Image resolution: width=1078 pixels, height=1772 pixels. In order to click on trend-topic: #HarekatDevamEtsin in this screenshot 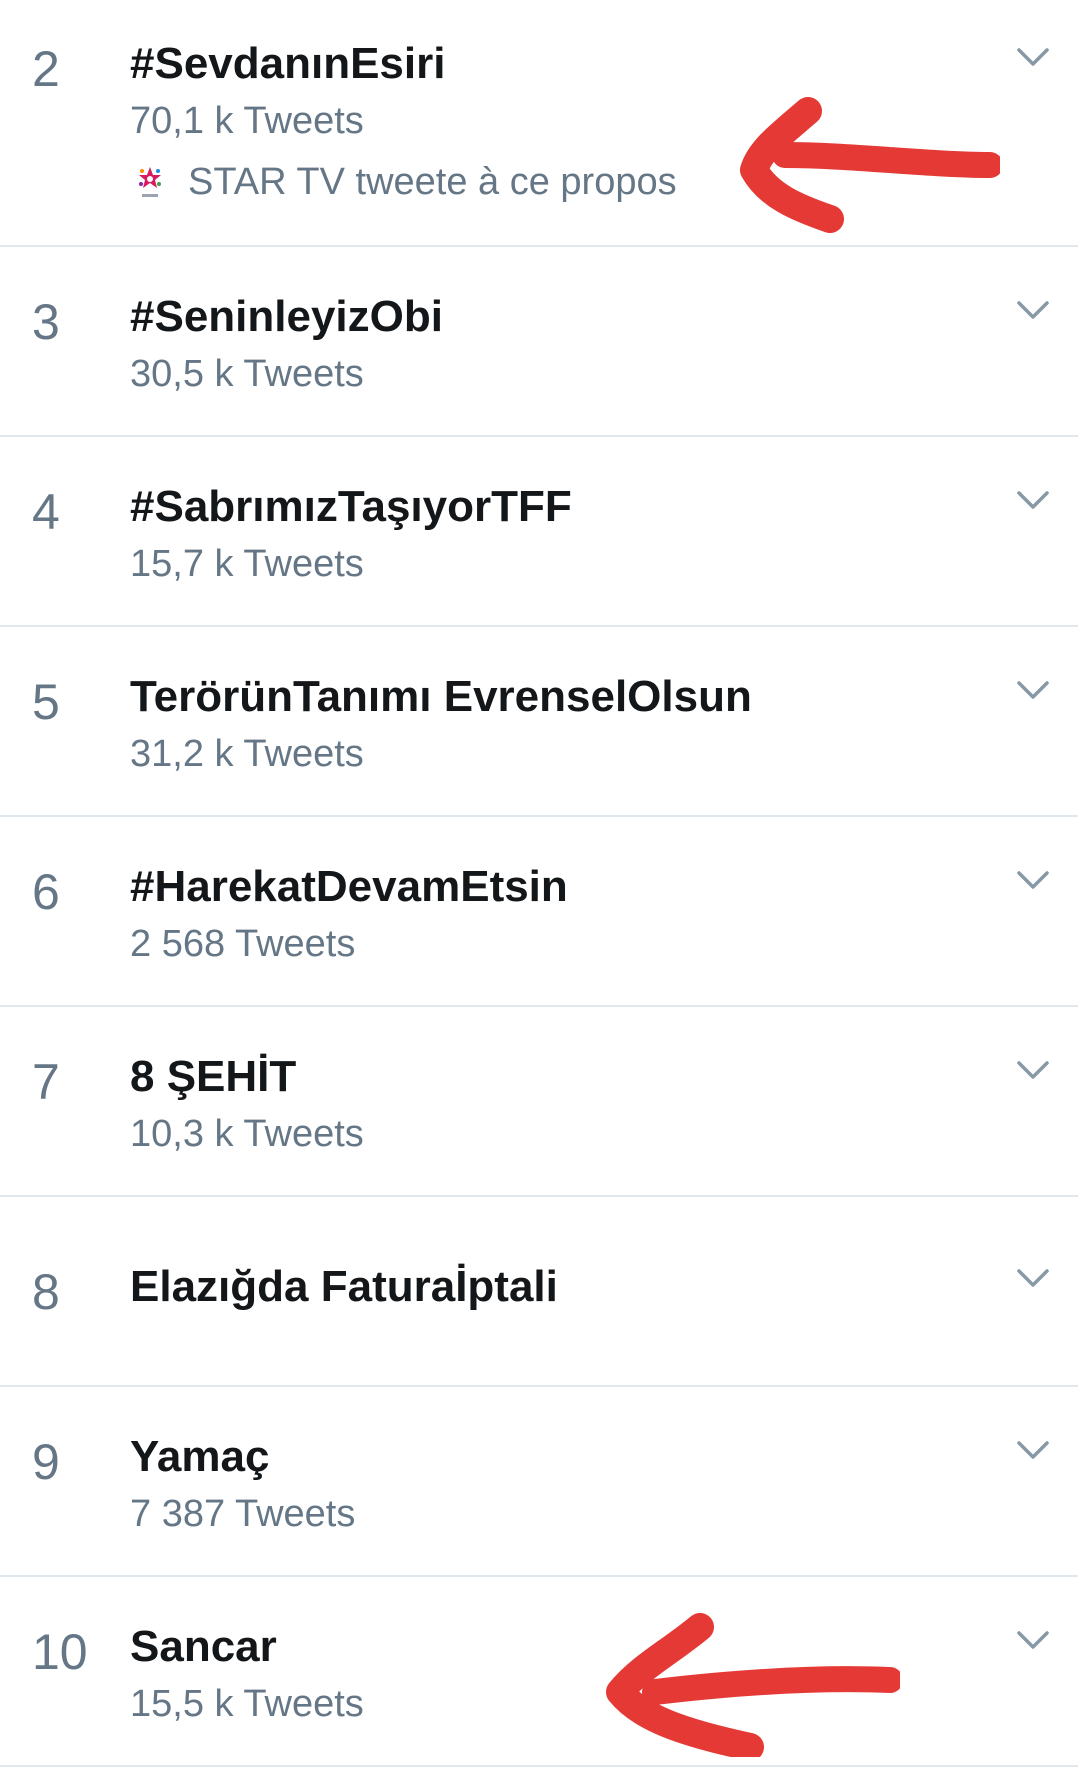, I will do `click(349, 887)`.